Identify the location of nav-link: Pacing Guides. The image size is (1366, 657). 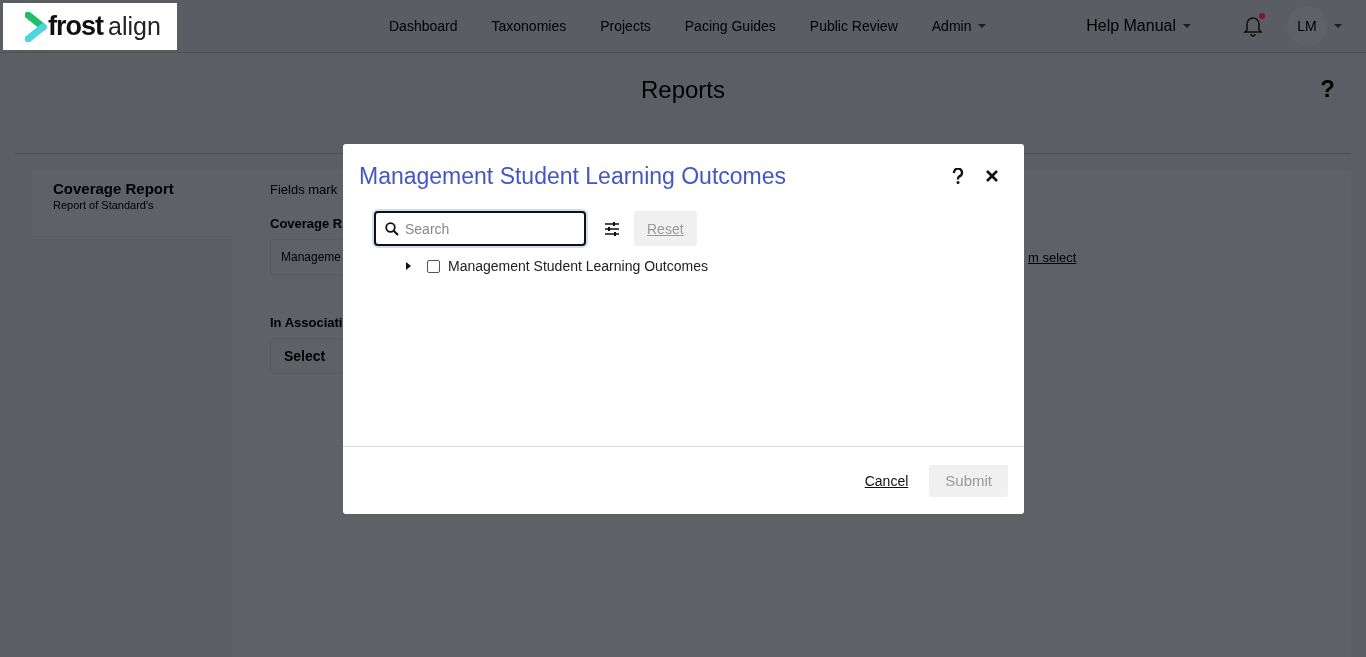
(730, 26).